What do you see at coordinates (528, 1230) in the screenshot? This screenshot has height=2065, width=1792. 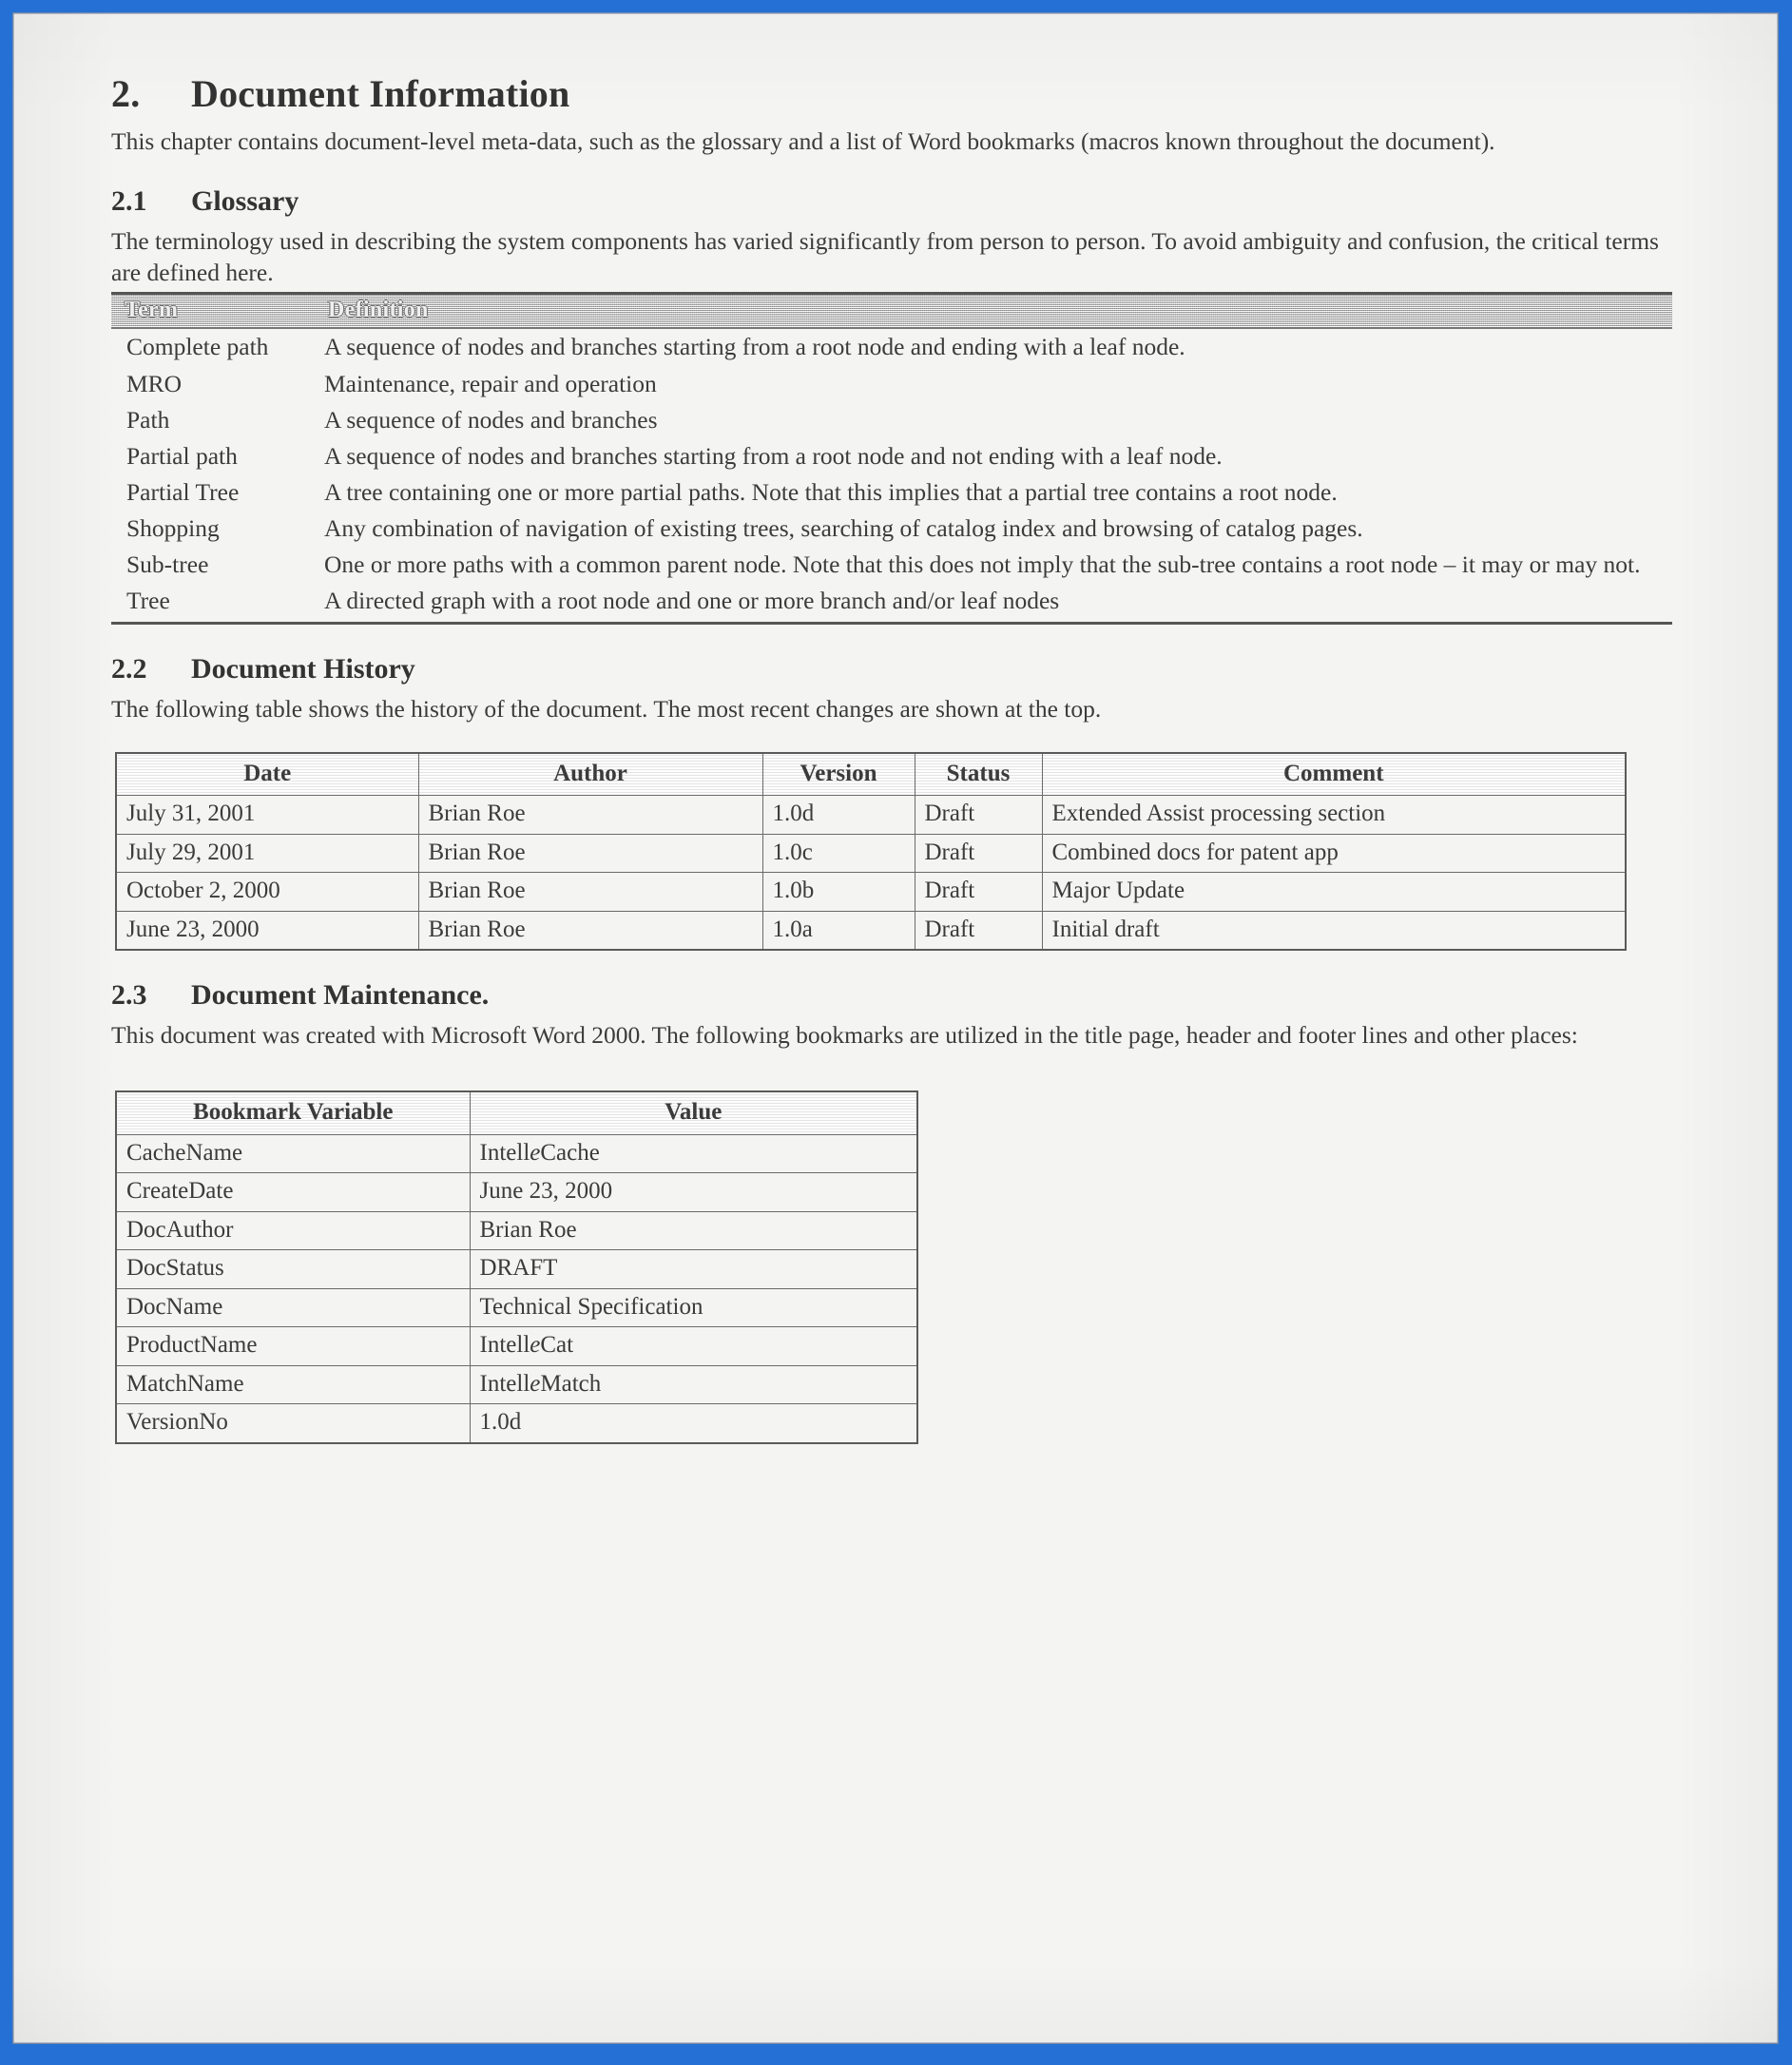 I see `value-pre: Brian Roe` at bounding box center [528, 1230].